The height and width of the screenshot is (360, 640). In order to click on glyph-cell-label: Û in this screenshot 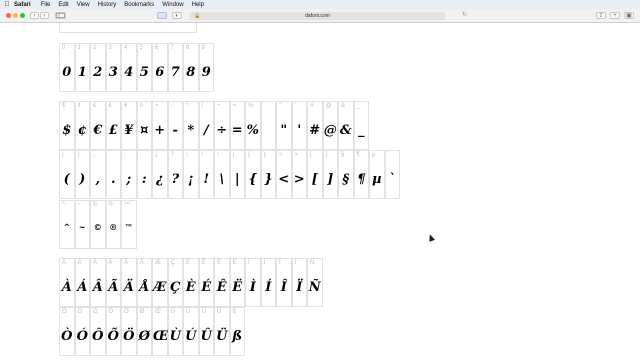, I will do `click(203, 312)`.